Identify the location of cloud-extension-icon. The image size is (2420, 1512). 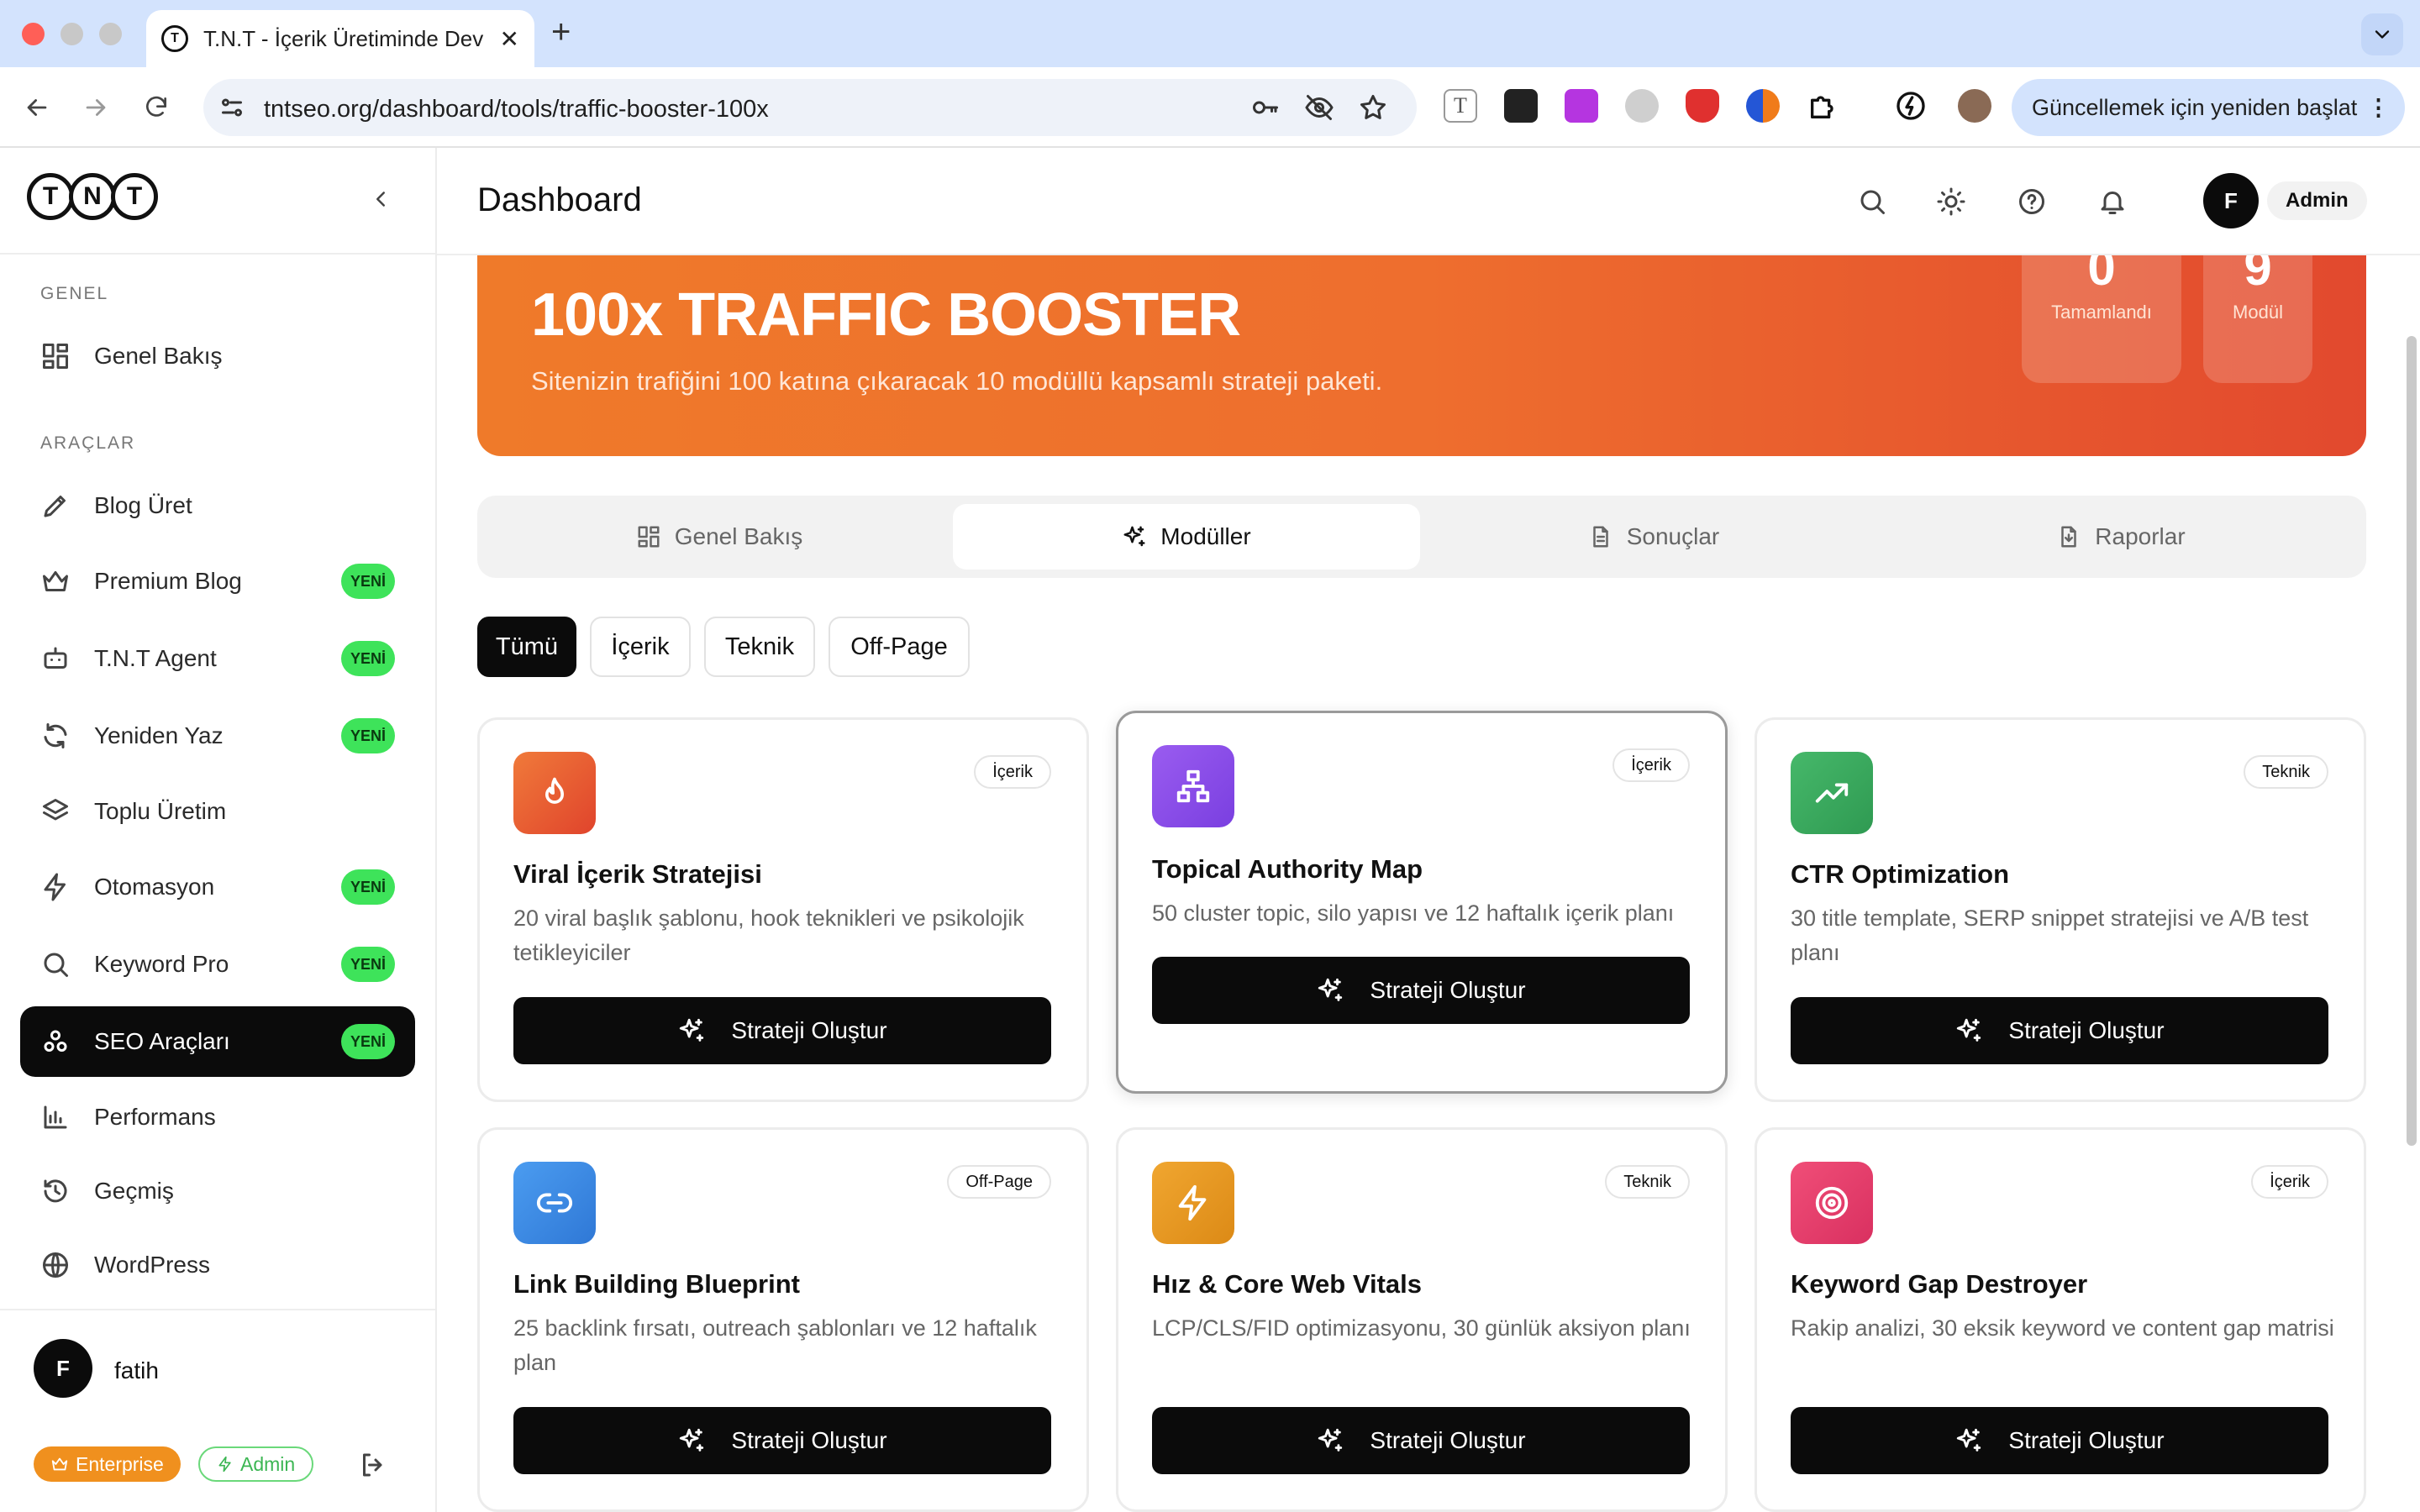
(1642, 106).